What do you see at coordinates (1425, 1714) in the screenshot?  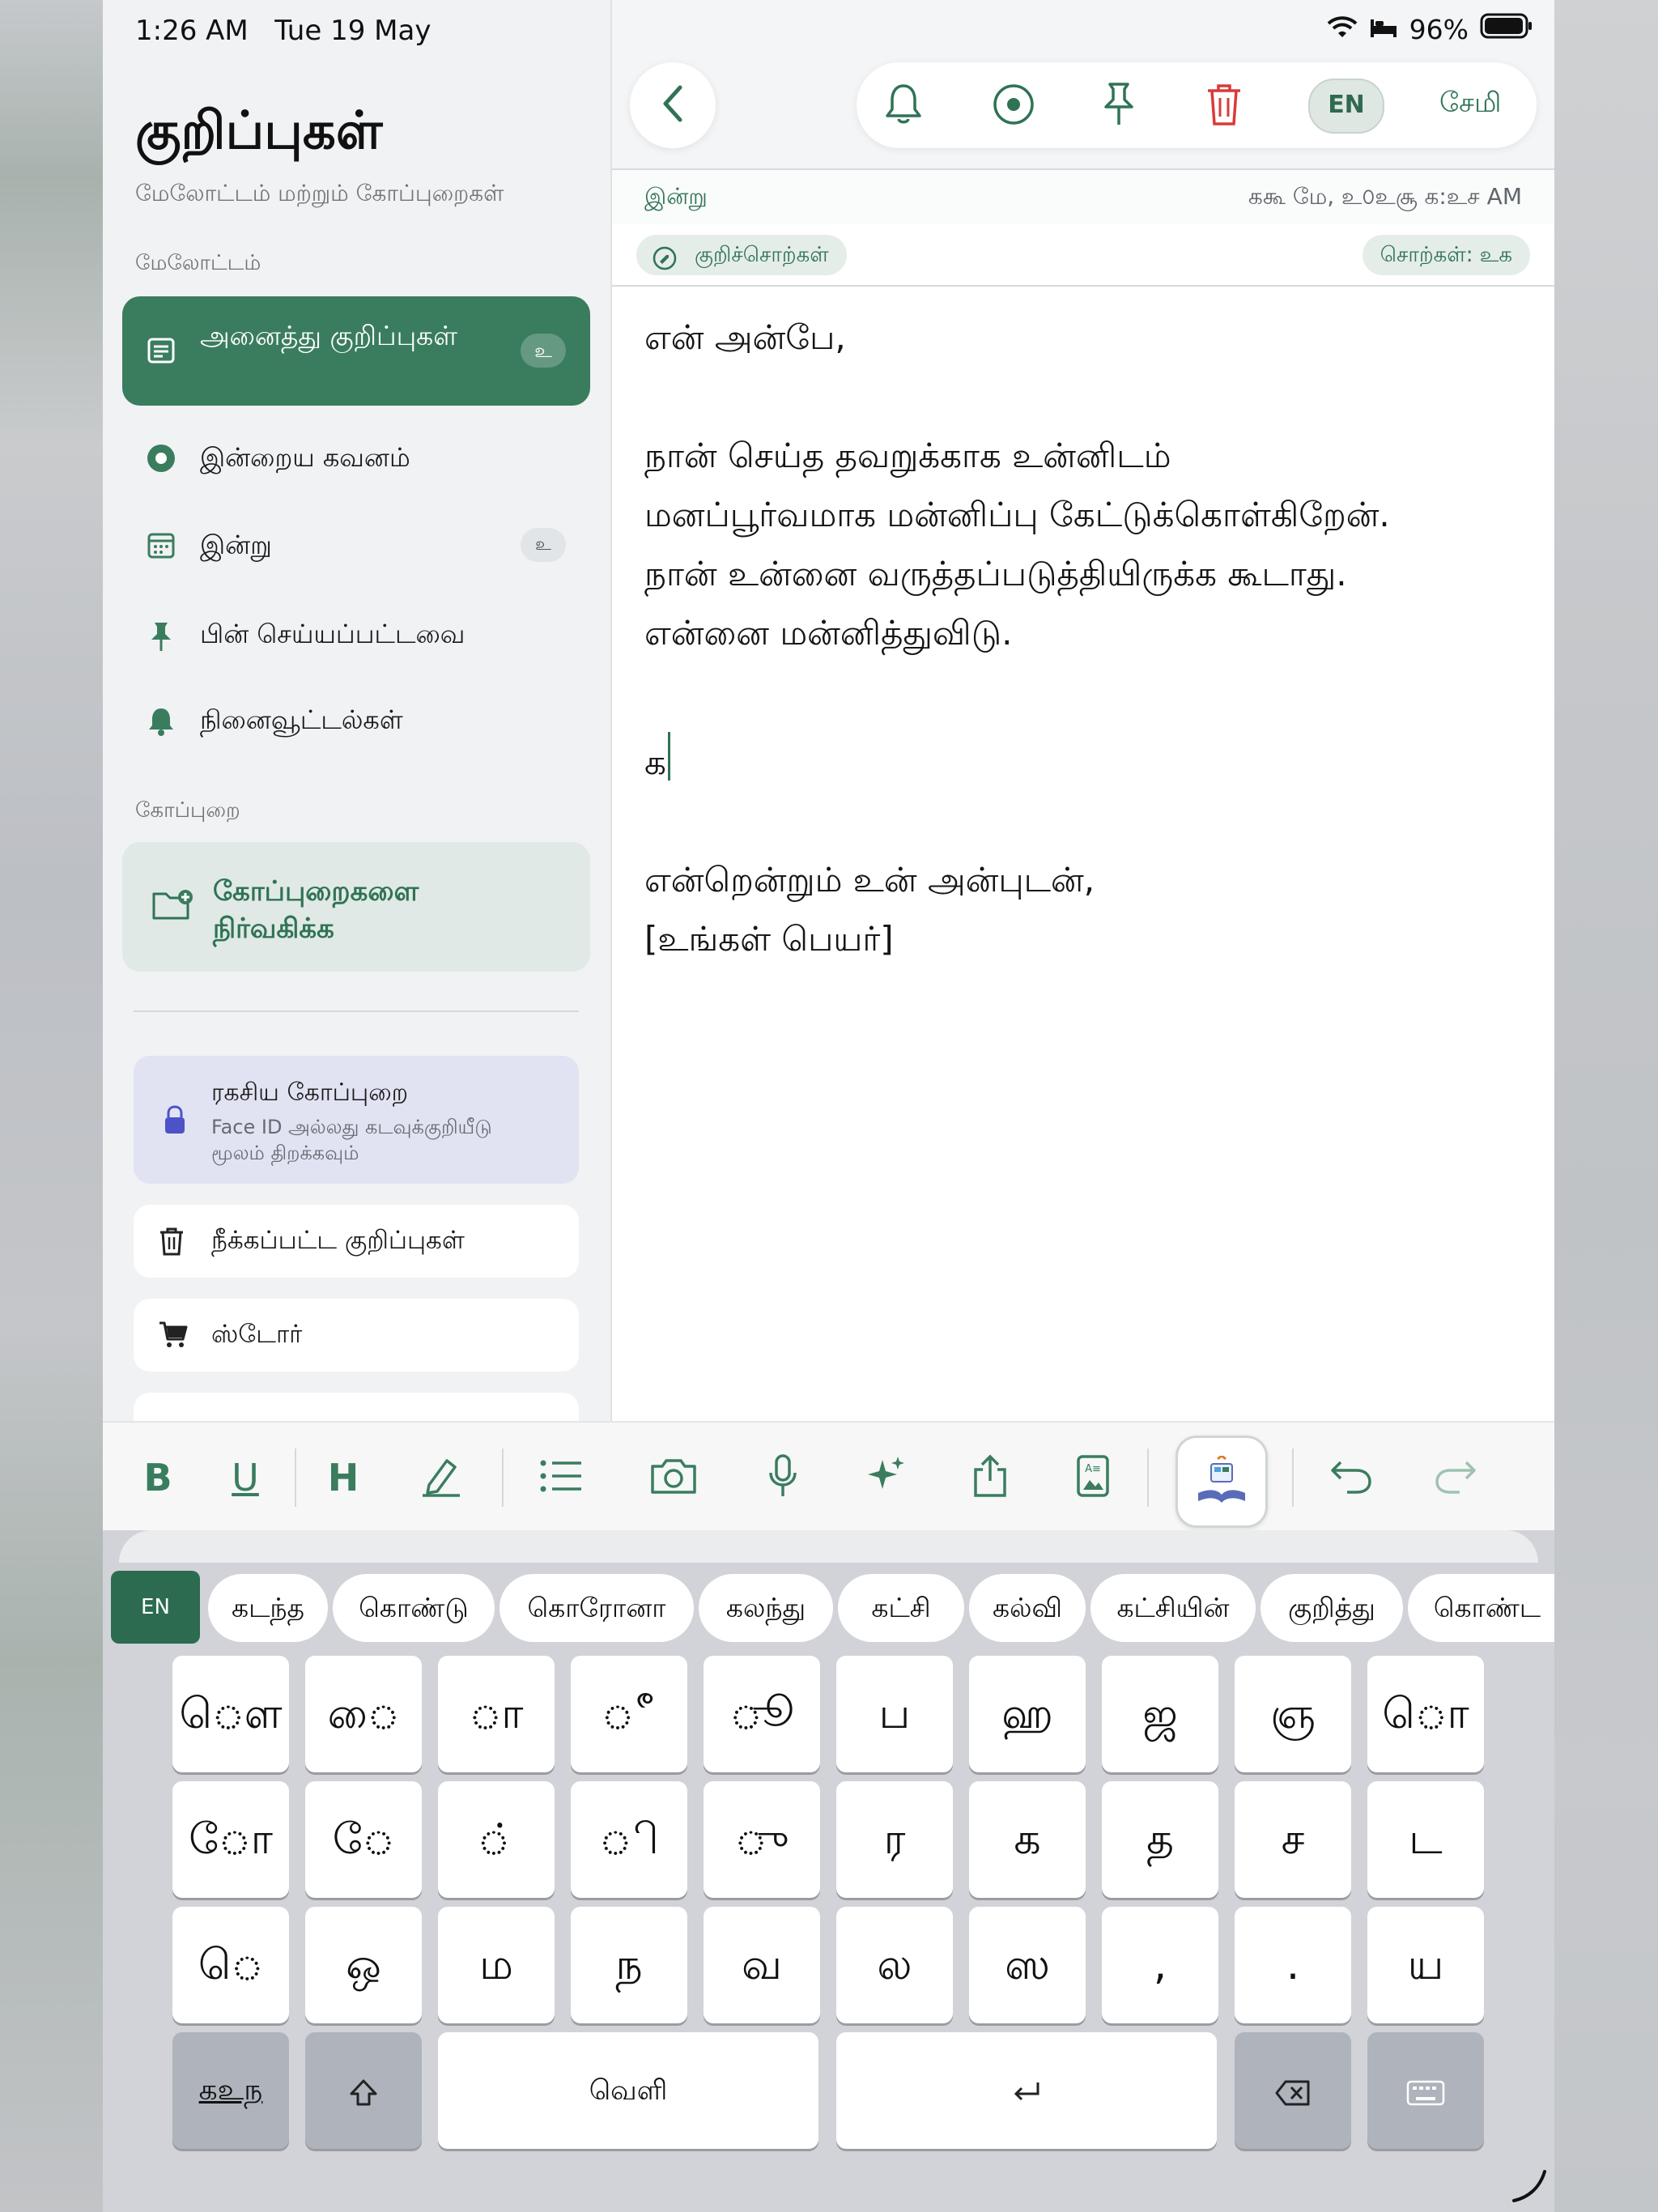 I see `key: ொ` at bounding box center [1425, 1714].